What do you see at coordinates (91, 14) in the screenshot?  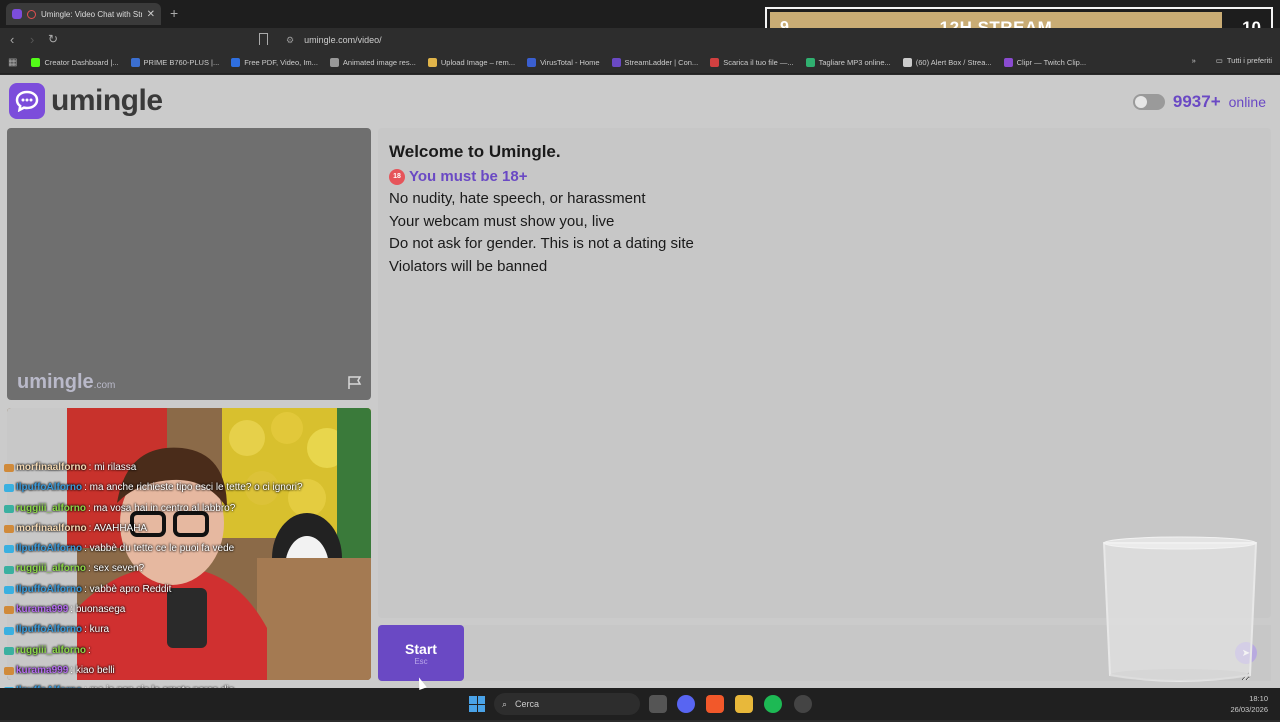 I see `tab-title: Umingle: Video Chat with Str` at bounding box center [91, 14].